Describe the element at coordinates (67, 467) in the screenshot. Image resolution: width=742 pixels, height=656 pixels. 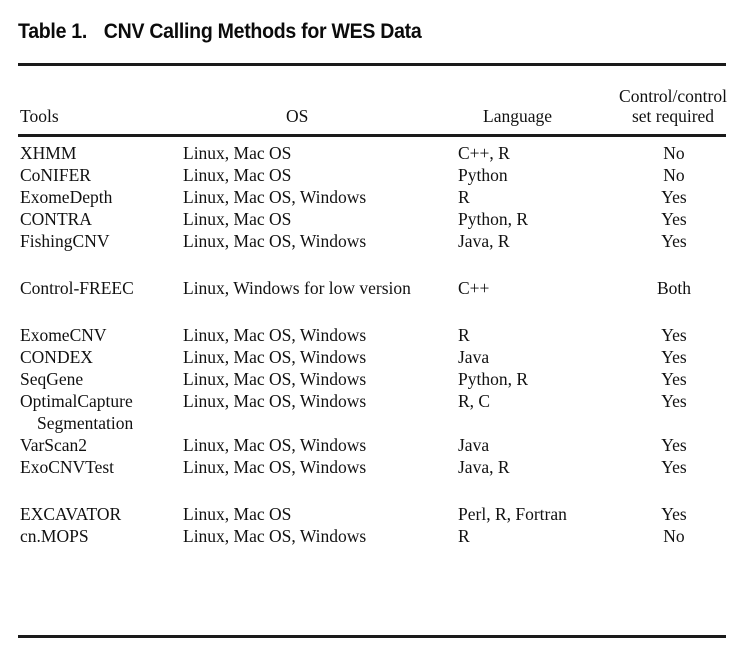
I see `cell-tool: ExoCNVTest` at that location.